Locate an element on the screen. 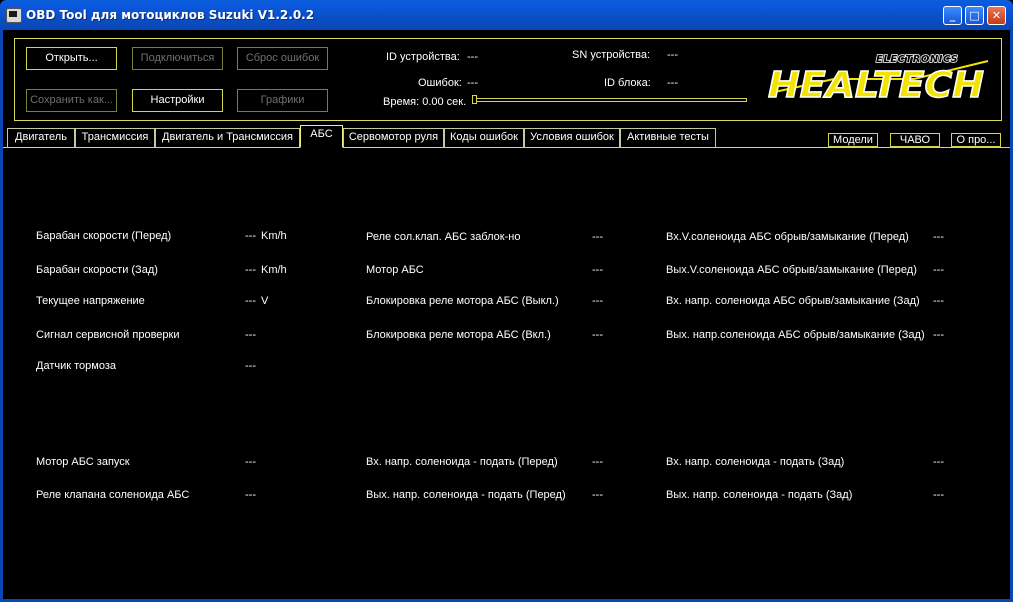 The height and width of the screenshot is (602, 1013). healtech-logo: ELECTRONICS HEALTECH is located at coordinates (878, 80).